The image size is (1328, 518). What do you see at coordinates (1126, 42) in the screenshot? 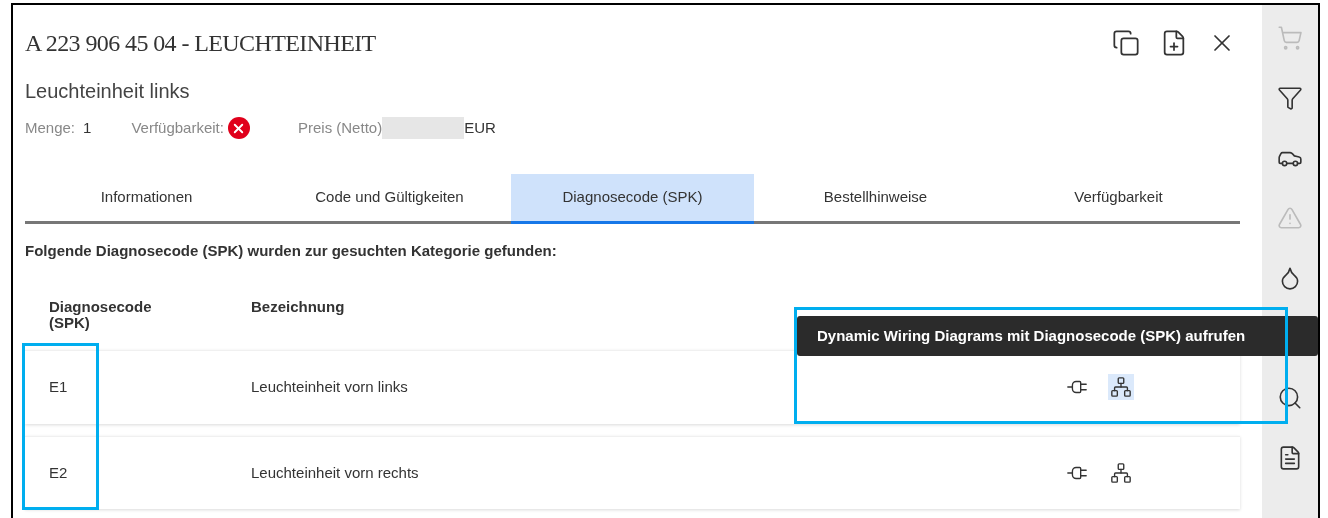
I see `restore-icon` at bounding box center [1126, 42].